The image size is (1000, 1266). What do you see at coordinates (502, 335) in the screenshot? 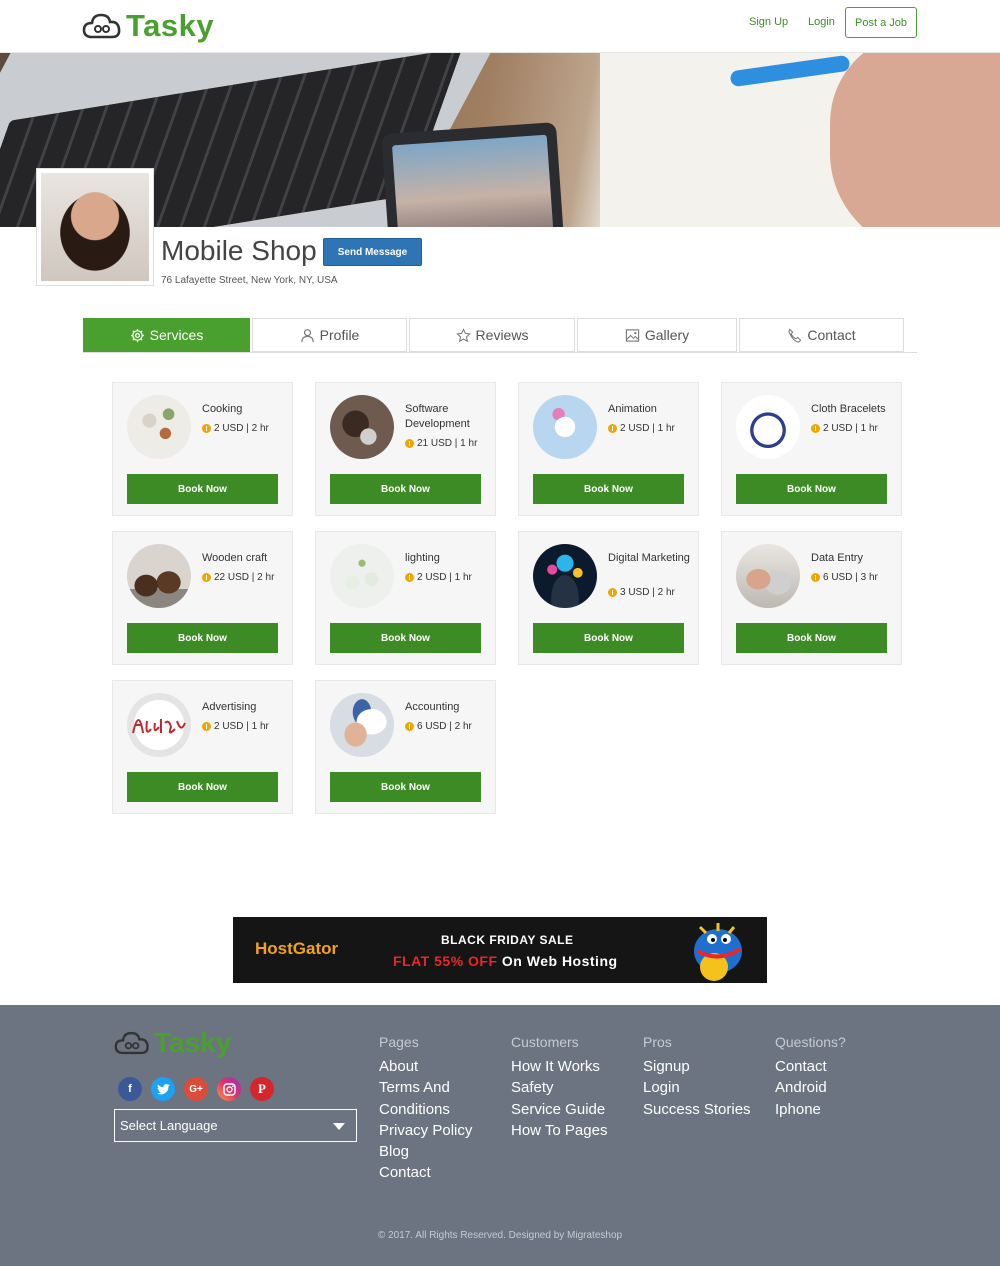
I see `tab-label: Reviews` at bounding box center [502, 335].